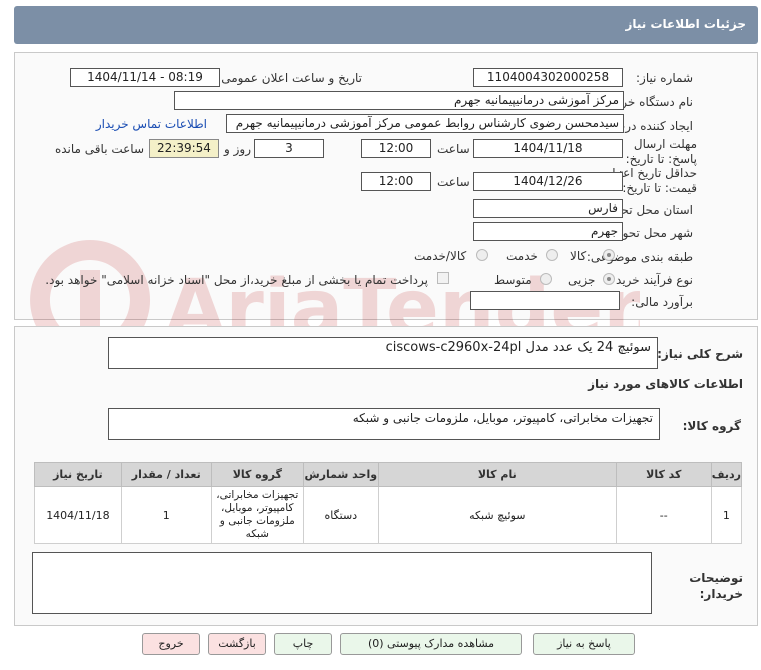 Image resolution: width=761 pixels, height=670 pixels. Describe the element at coordinates (664, 78) in the screenshot. I see `need-number-label: شماره نیاز:` at that location.